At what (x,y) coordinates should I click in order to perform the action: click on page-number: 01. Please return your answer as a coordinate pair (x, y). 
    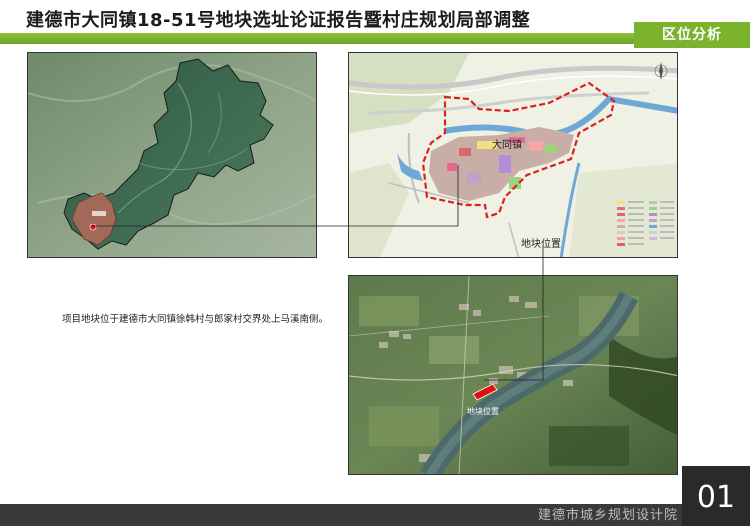
    Looking at the image, I should click on (716, 496).